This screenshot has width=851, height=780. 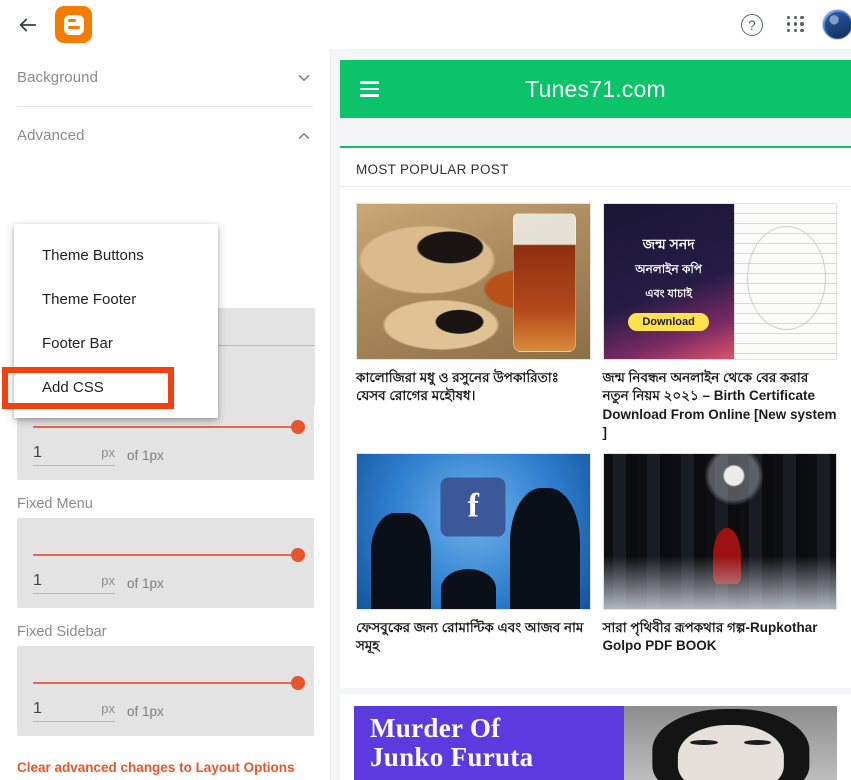 I want to click on certificate-document-image, so click(x=784, y=281).